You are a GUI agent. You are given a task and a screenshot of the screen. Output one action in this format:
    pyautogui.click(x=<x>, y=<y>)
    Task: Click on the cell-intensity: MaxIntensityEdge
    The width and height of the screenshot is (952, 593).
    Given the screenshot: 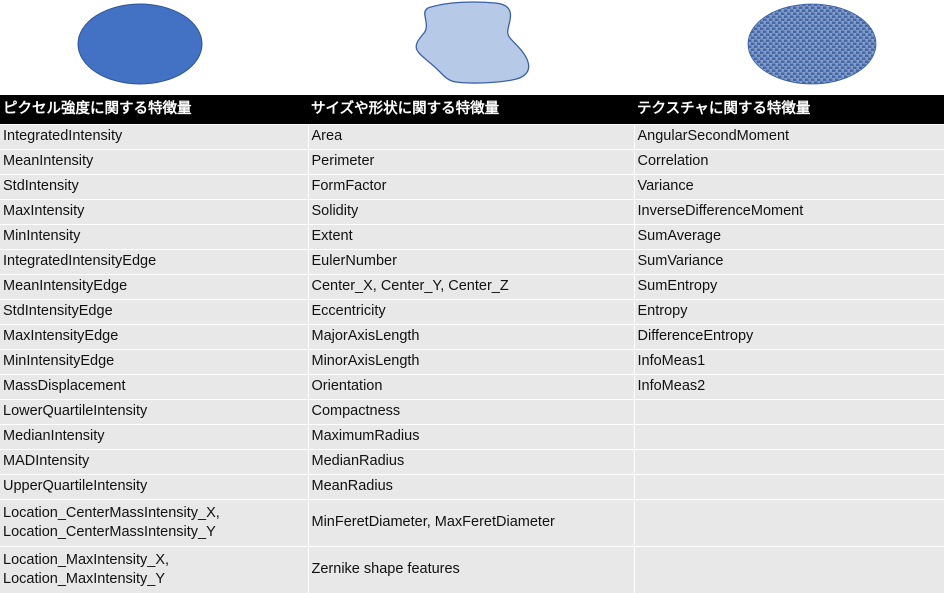 What is the action you would take?
    pyautogui.click(x=154, y=337)
    